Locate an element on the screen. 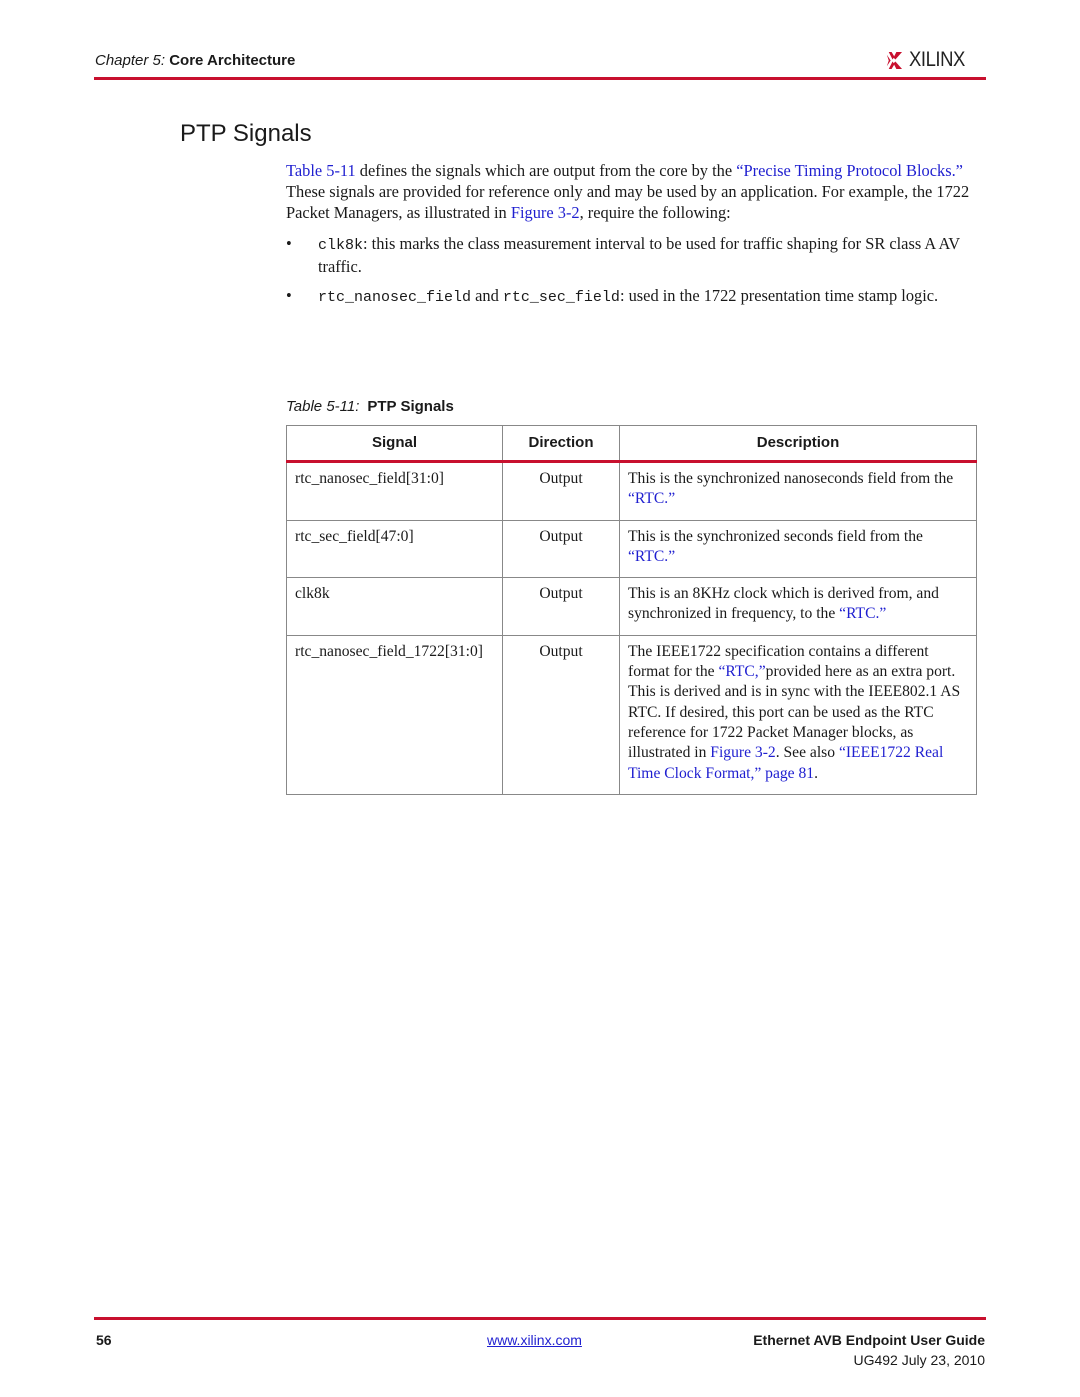  header-rule is located at coordinates (540, 78).